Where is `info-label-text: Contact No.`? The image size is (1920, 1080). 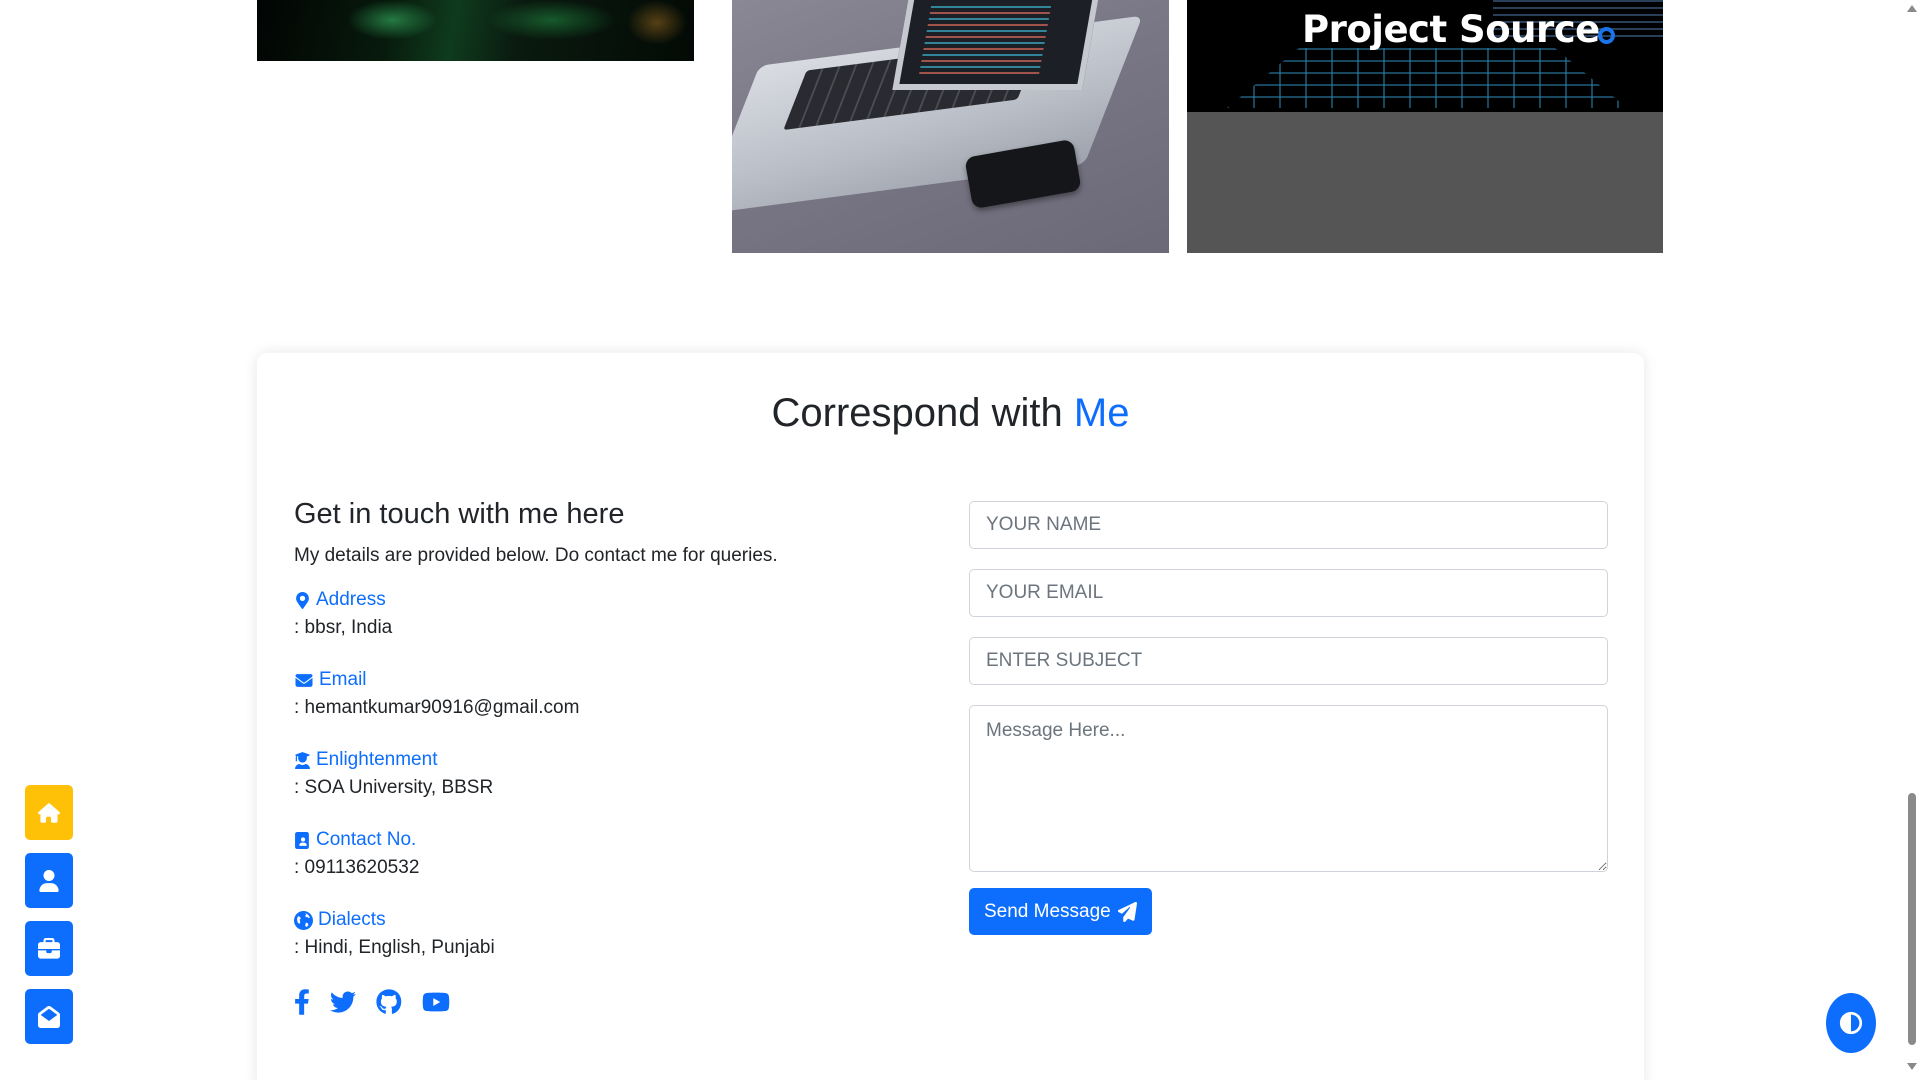 info-label-text: Contact No. is located at coordinates (366, 839).